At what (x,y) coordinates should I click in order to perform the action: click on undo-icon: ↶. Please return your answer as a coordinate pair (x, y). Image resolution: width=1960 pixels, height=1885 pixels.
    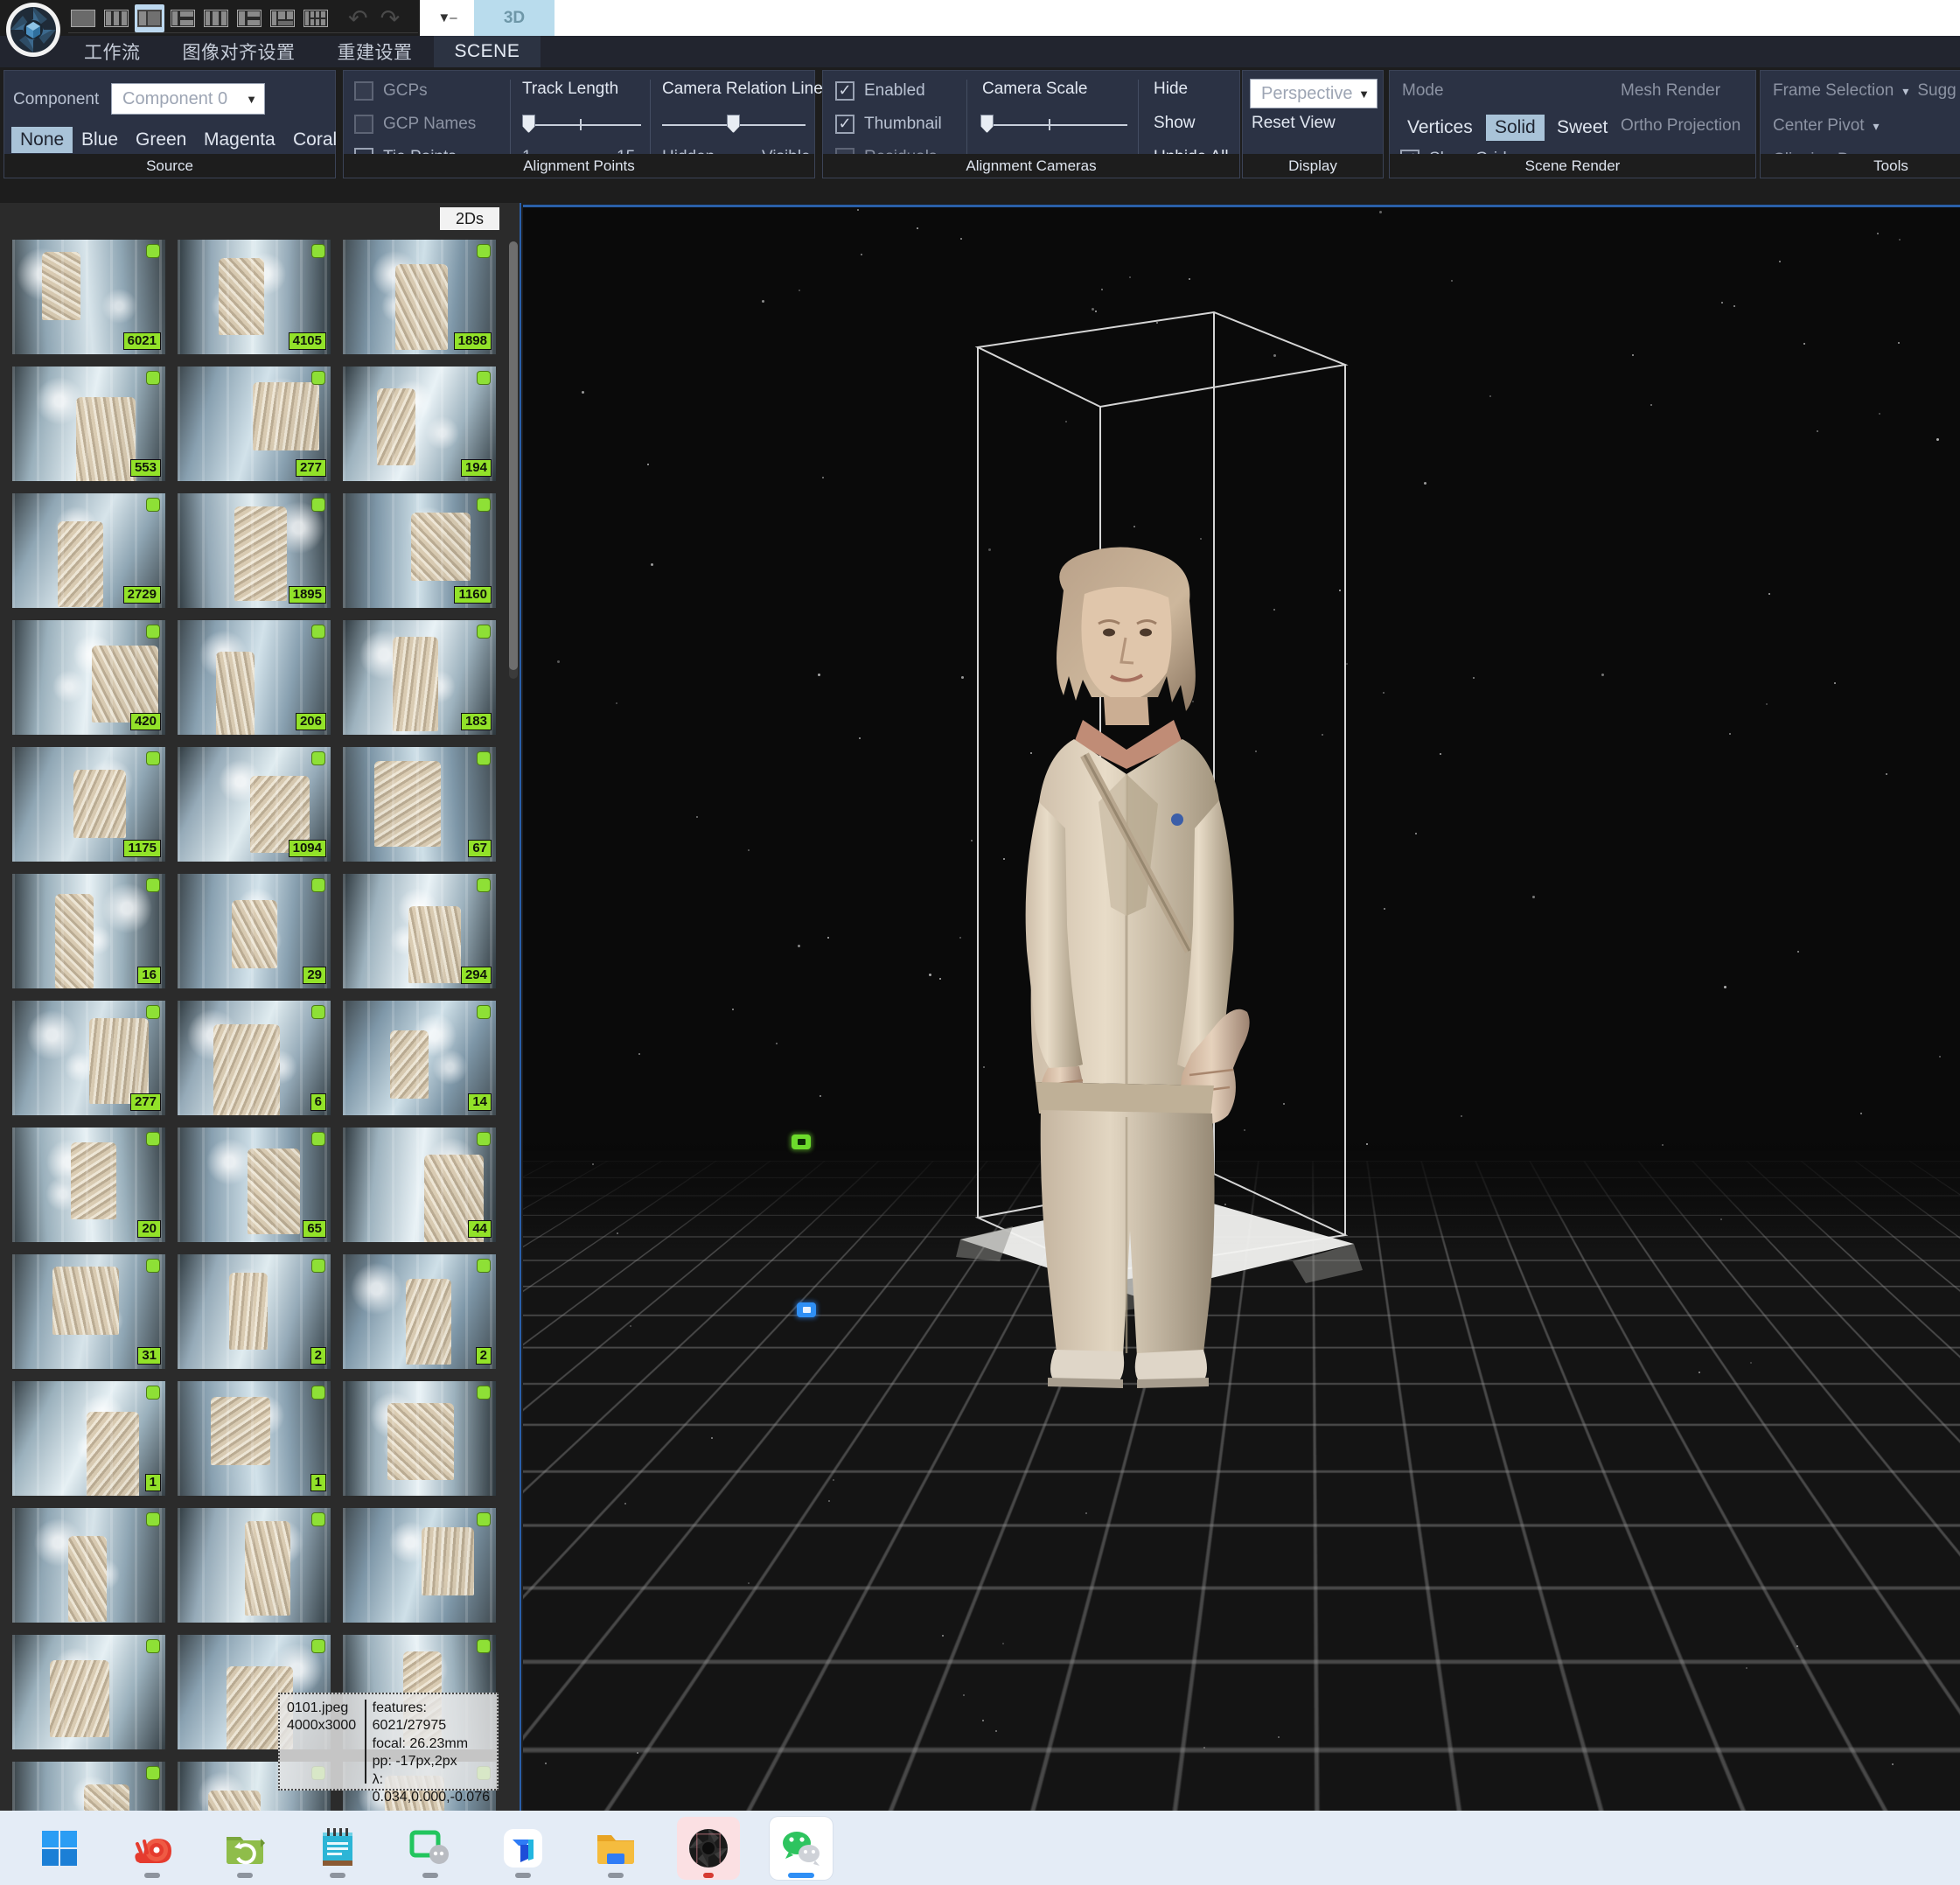
    Looking at the image, I should click on (358, 18).